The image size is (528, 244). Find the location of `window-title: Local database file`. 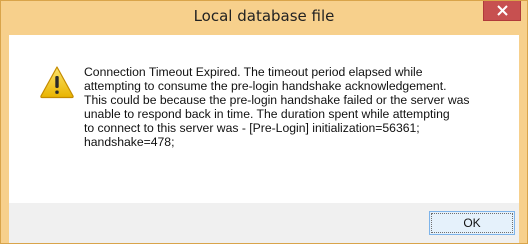

window-title: Local database file is located at coordinates (264, 16).